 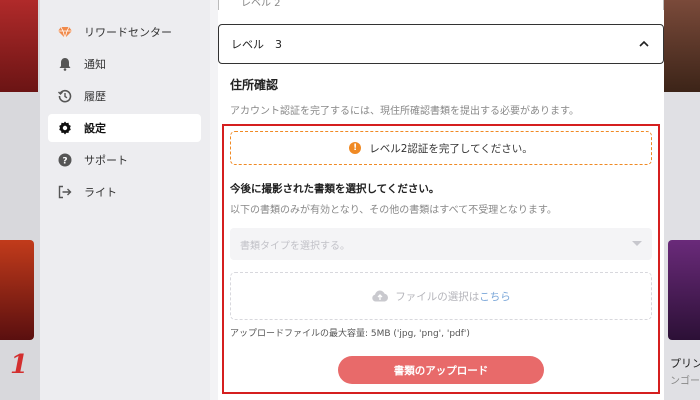 What do you see at coordinates (124, 128) in the screenshot?
I see `sidebar-item-settings: 設定` at bounding box center [124, 128].